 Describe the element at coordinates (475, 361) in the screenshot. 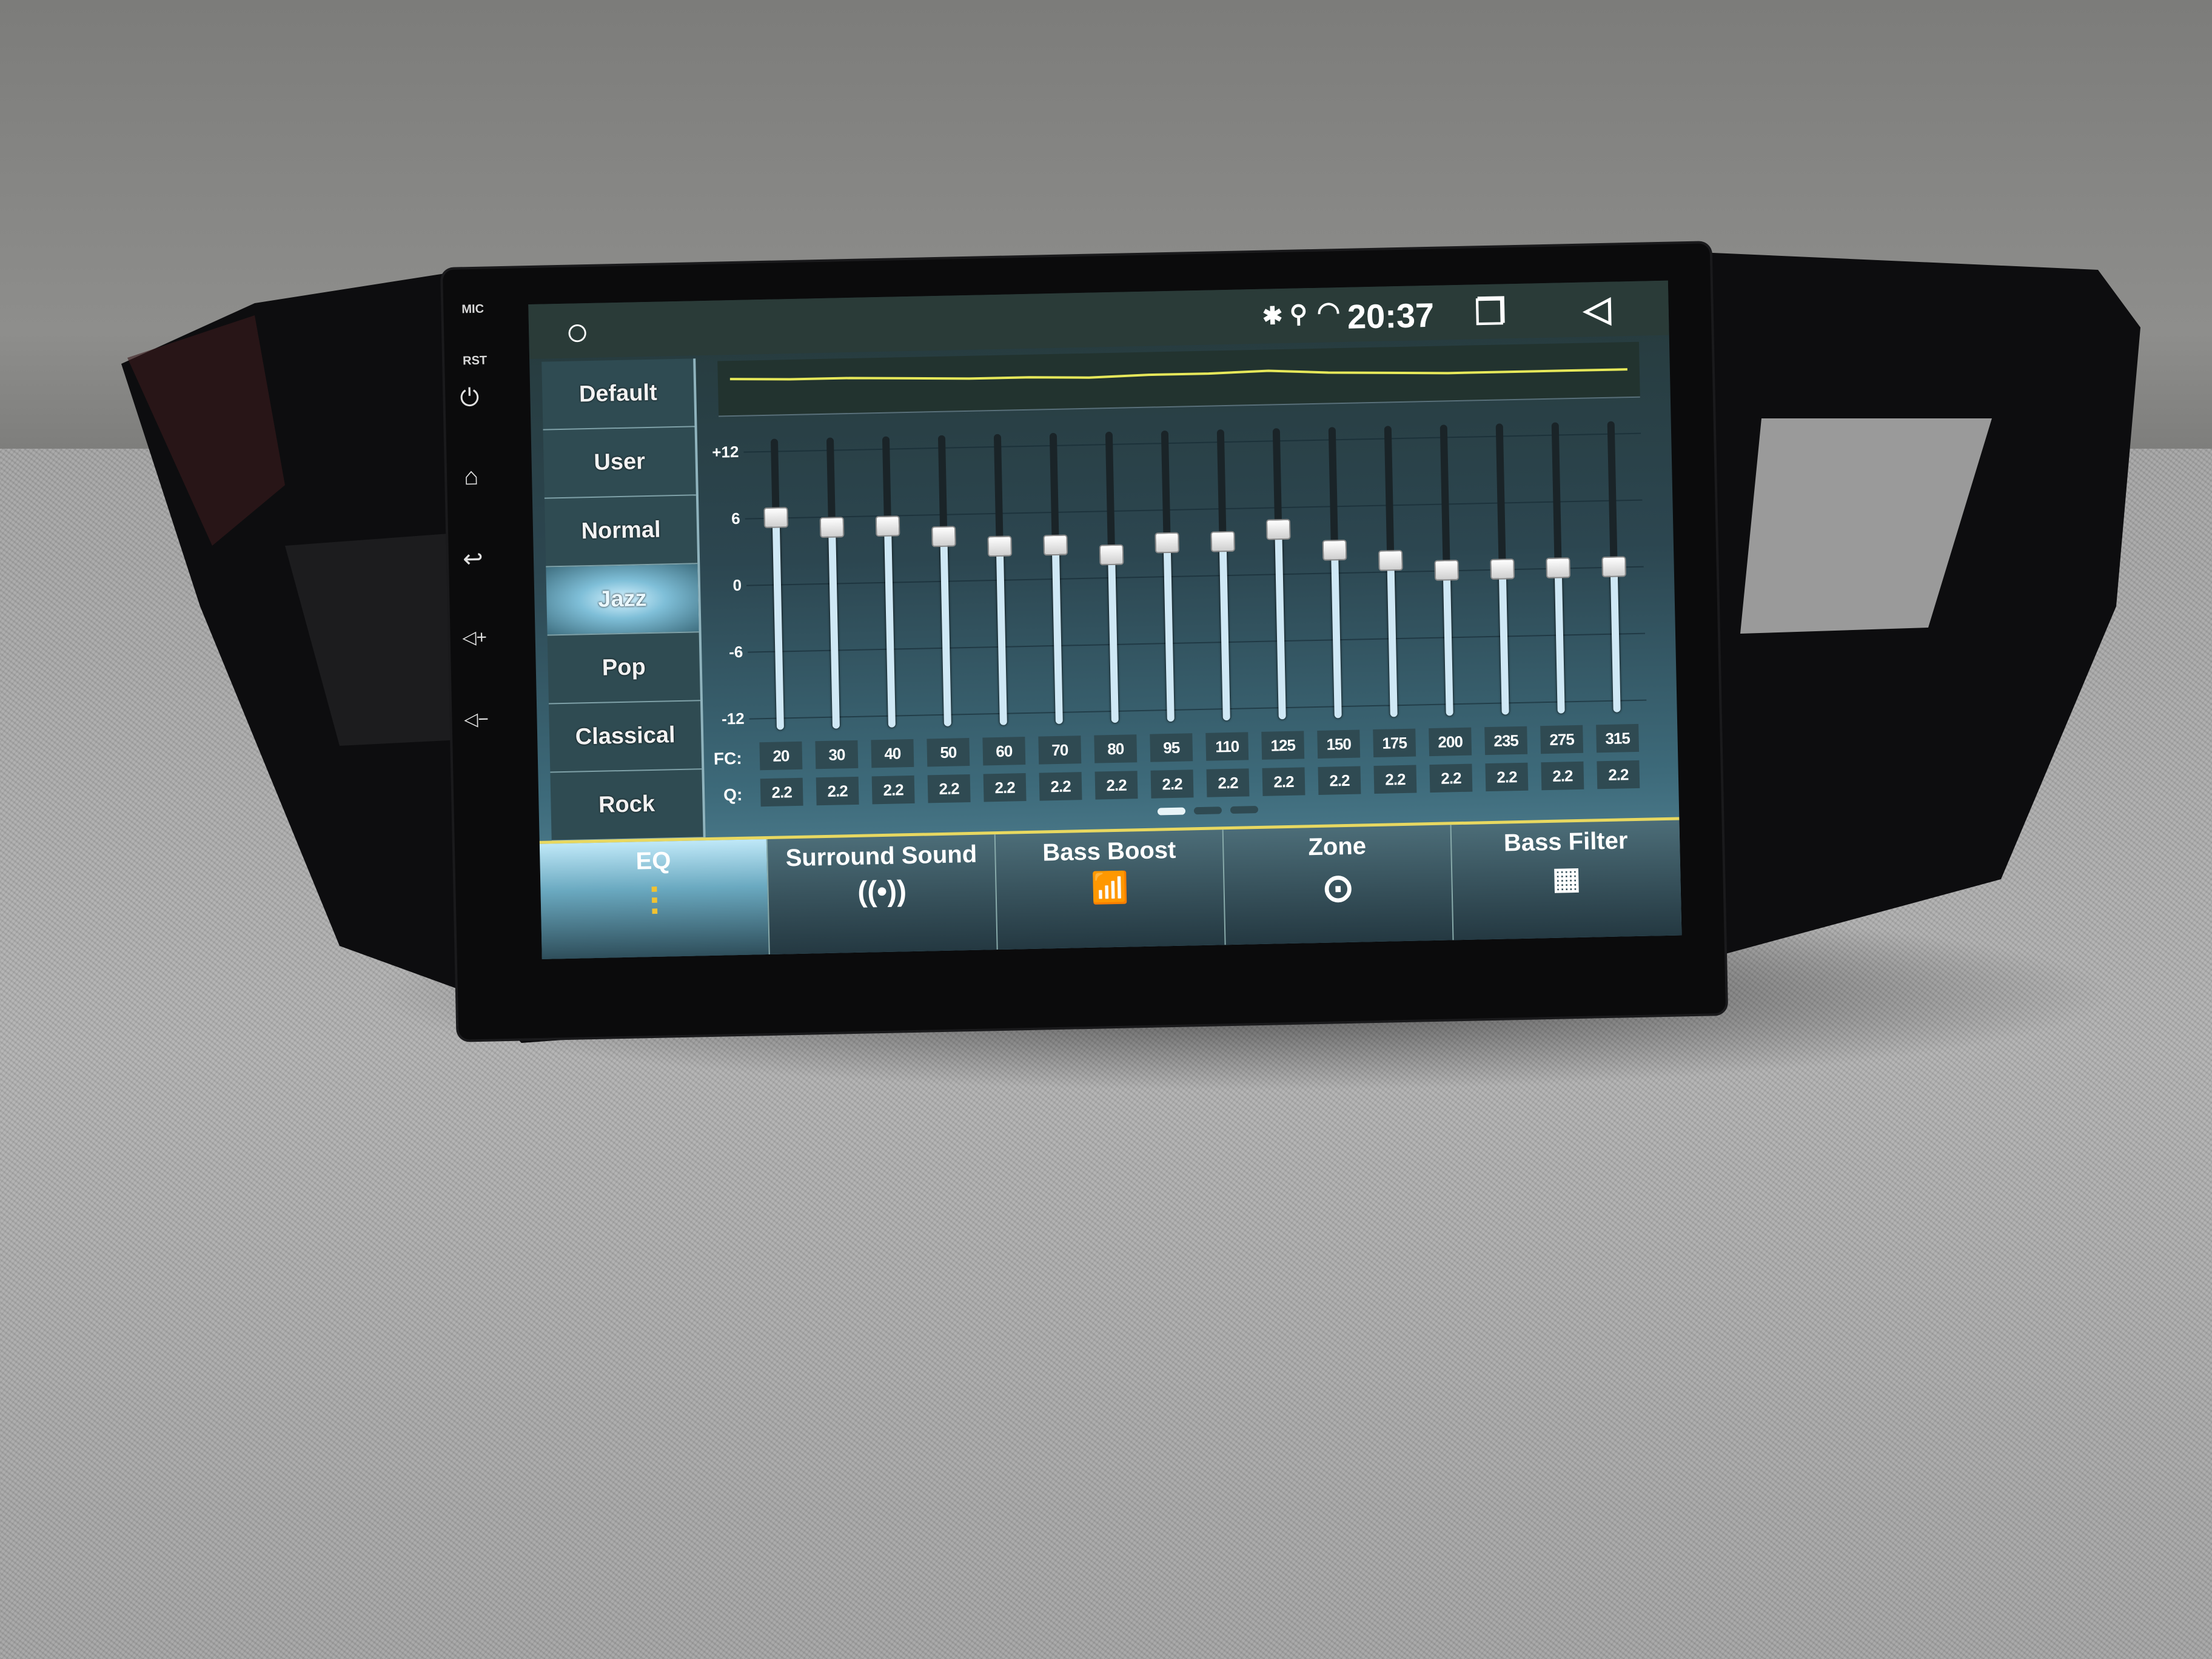

I see `rst-button: RST` at that location.